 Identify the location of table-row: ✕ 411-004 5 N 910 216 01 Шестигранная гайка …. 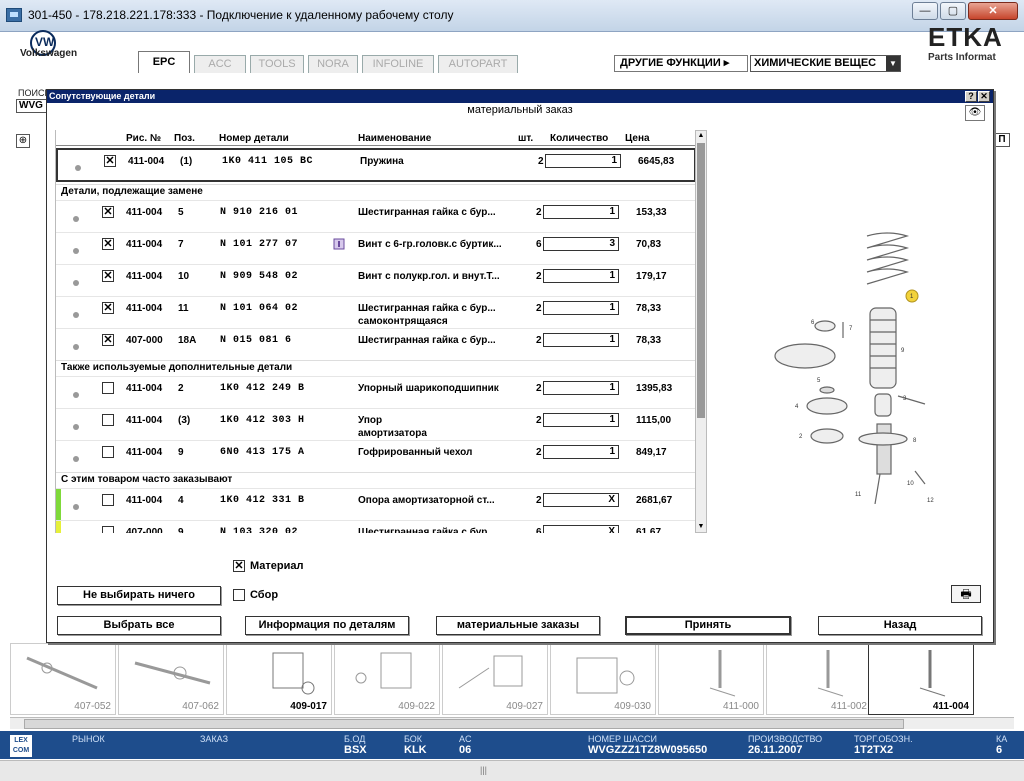
(375, 216).